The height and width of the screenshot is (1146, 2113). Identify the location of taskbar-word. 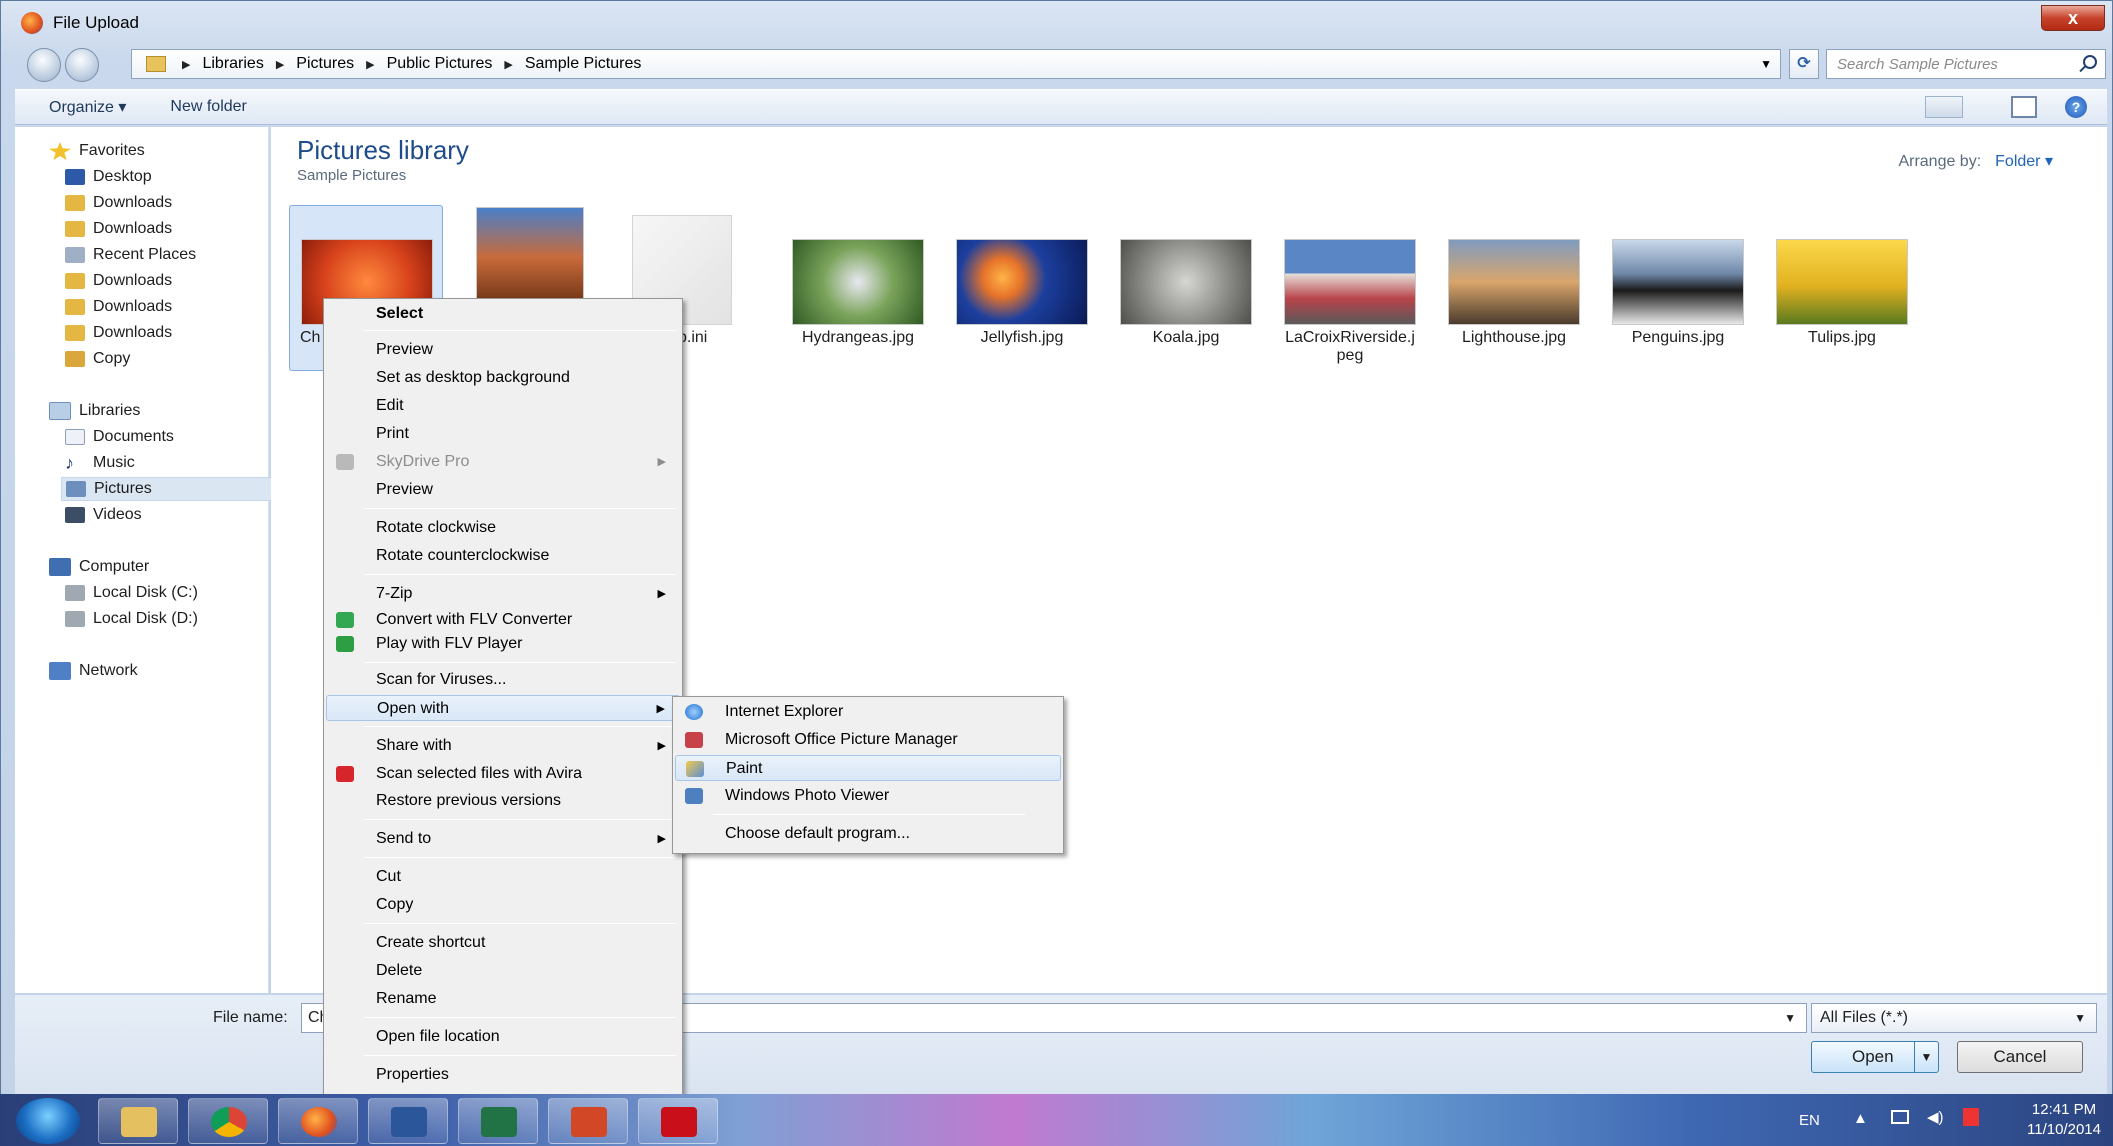
(408, 1121).